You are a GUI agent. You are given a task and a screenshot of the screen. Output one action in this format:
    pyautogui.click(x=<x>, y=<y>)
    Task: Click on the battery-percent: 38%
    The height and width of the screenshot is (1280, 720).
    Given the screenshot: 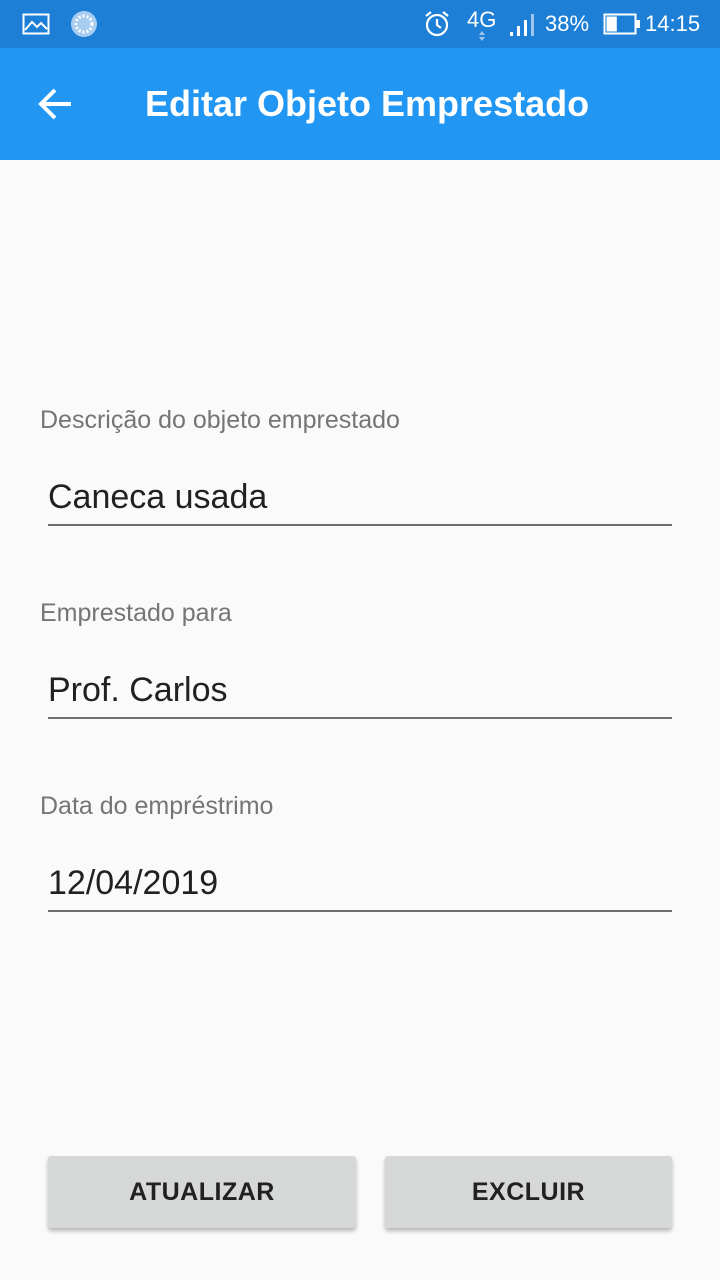 What is the action you would take?
    pyautogui.click(x=567, y=23)
    